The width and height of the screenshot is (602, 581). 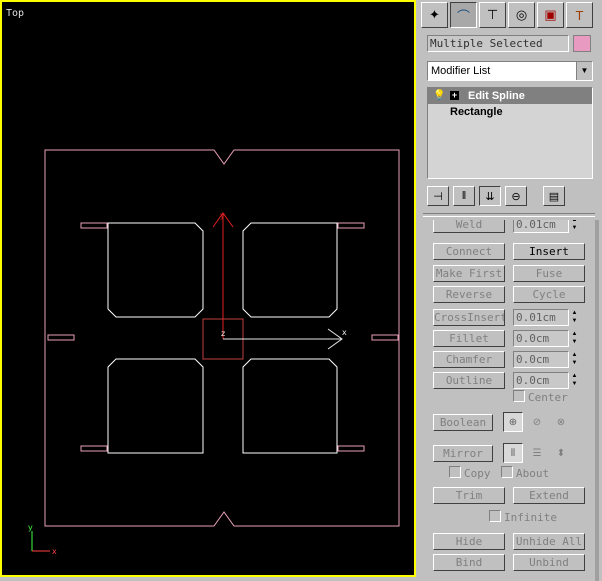 What do you see at coordinates (582, 43) in the screenshot?
I see `selection-color-swatch` at bounding box center [582, 43].